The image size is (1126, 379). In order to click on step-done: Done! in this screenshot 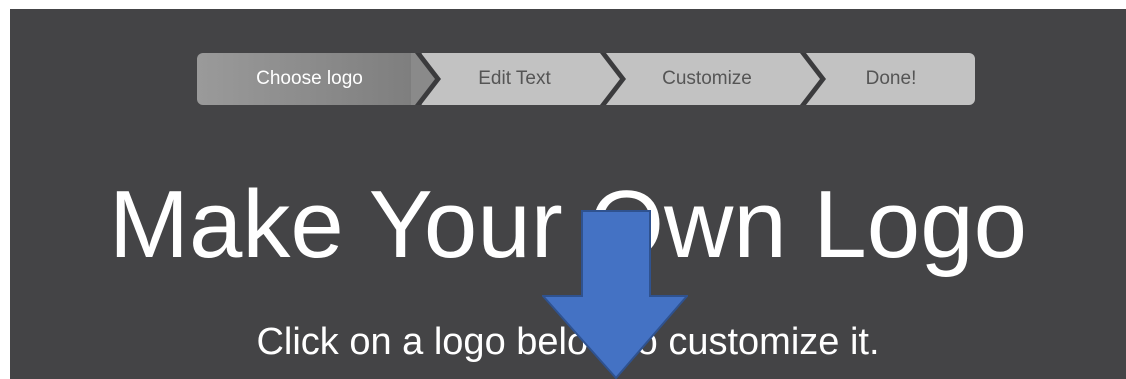, I will do `click(891, 79)`.